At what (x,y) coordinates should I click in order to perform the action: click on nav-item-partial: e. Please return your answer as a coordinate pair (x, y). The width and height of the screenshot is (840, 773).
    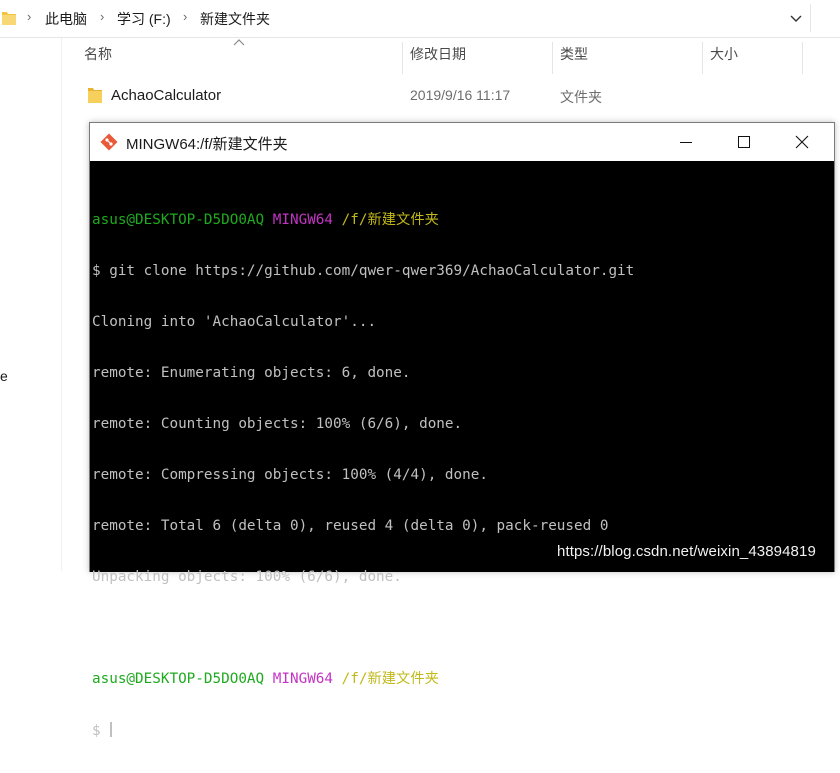
    Looking at the image, I should click on (4, 376).